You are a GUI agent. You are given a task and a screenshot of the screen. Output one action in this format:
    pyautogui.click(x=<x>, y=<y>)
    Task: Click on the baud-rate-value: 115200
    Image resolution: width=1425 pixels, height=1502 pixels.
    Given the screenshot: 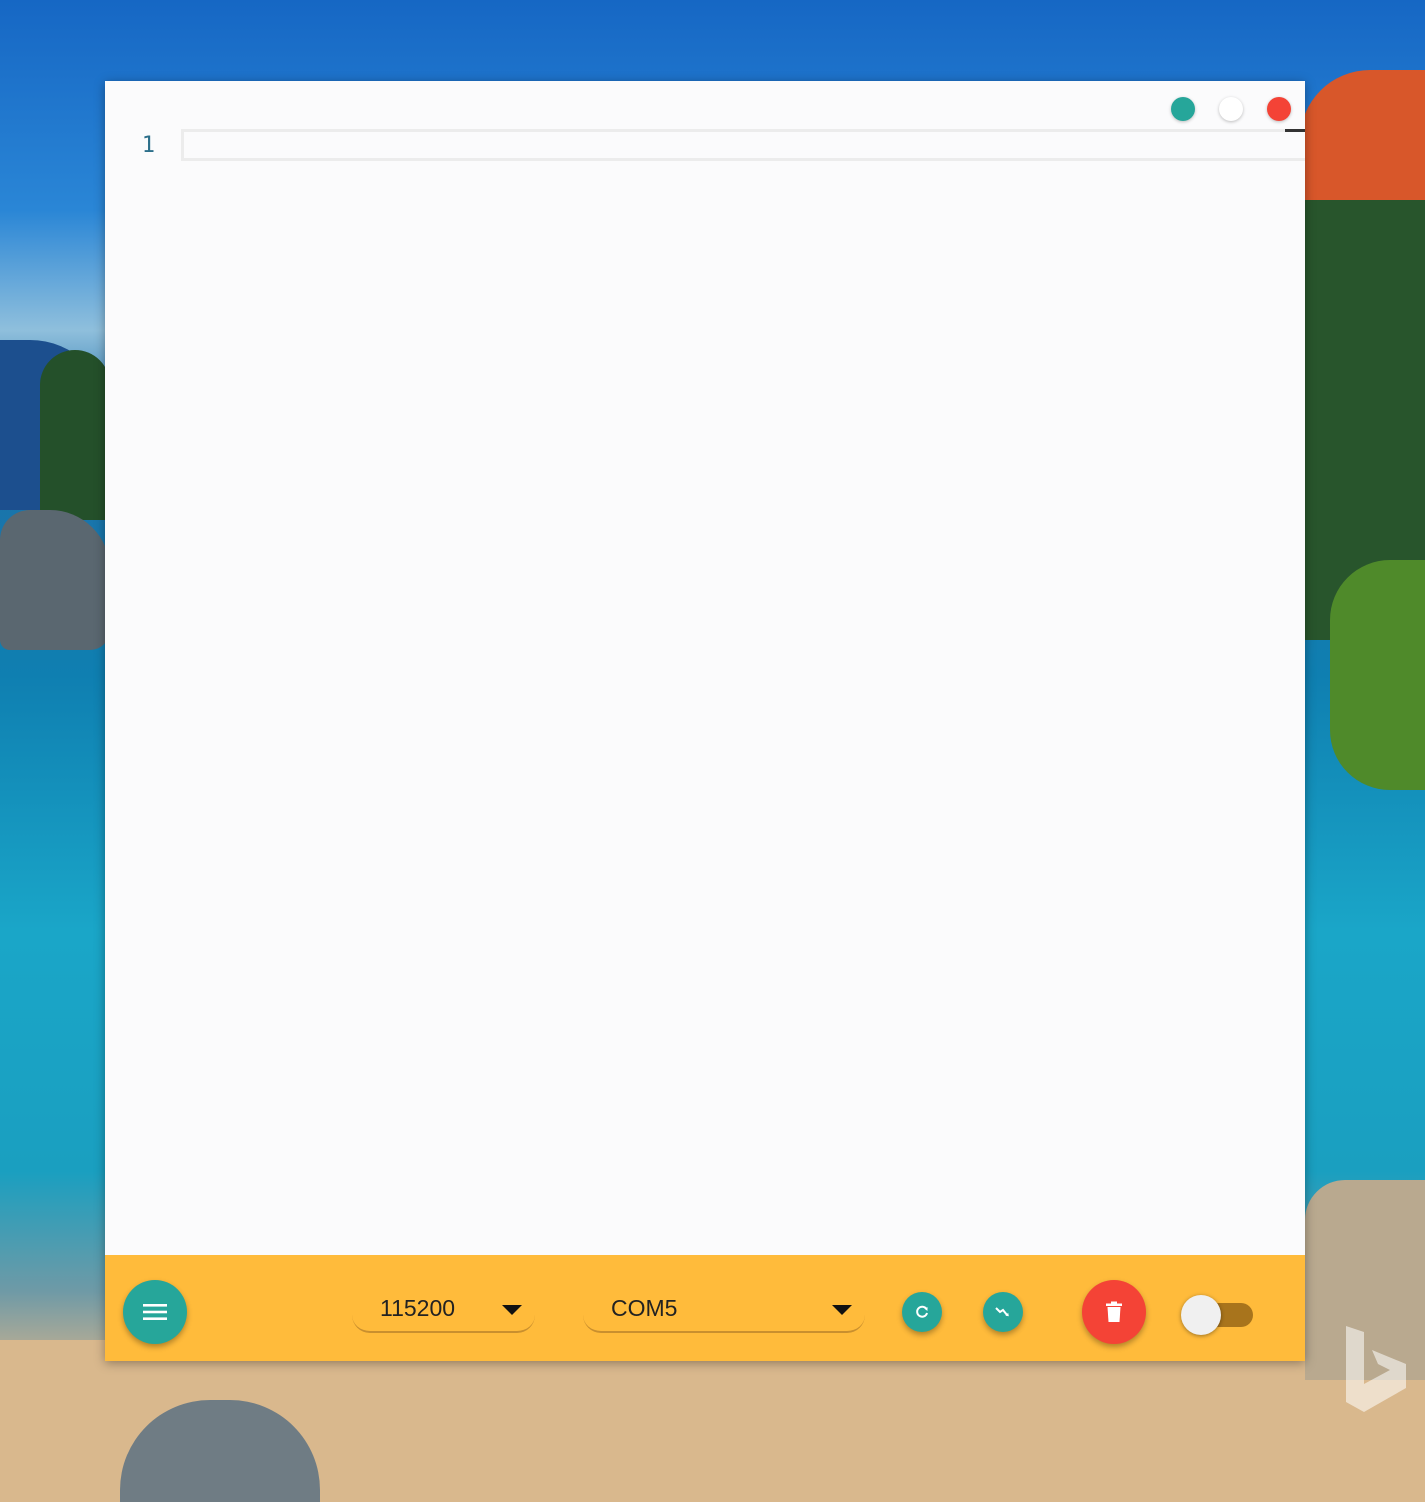 What is the action you would take?
    pyautogui.click(x=418, y=1308)
    